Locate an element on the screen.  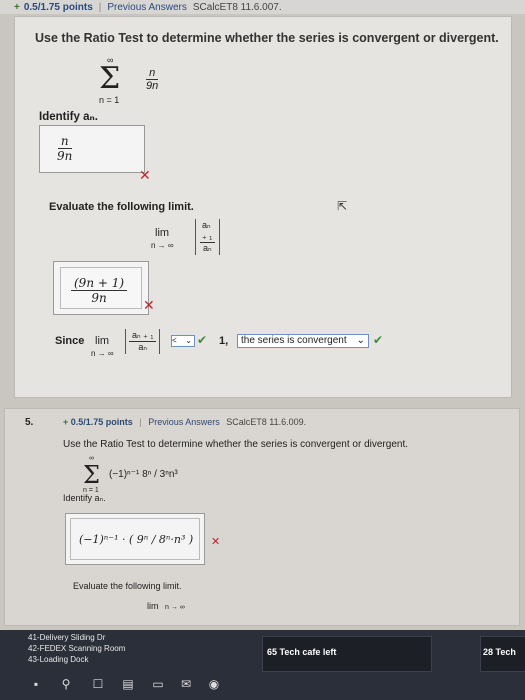
comparison-select-value: < is located at coordinates (174, 340).